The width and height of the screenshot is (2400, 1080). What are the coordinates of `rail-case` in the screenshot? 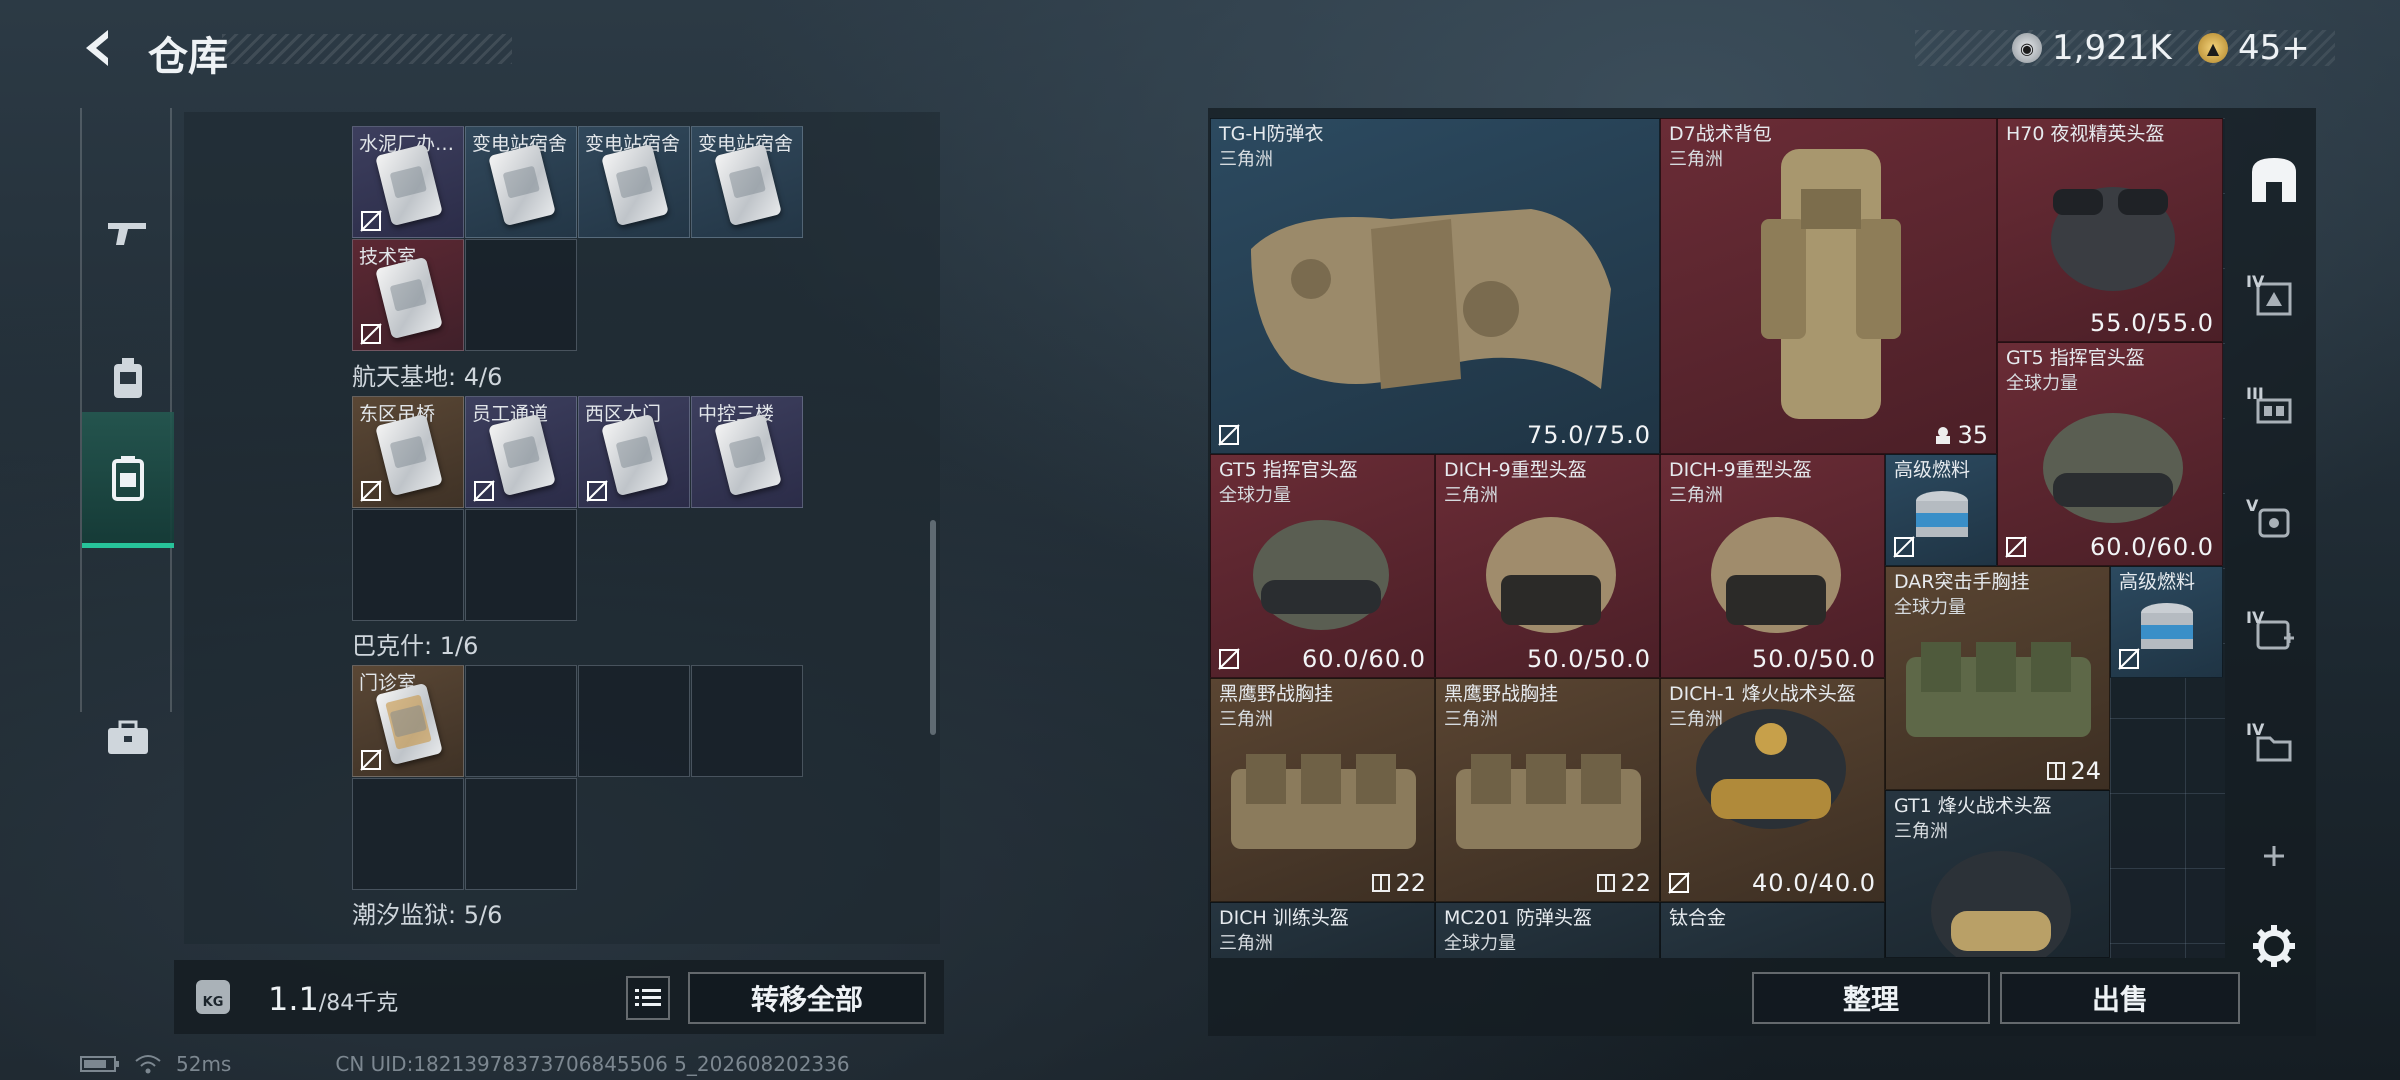 It's located at (128, 738).